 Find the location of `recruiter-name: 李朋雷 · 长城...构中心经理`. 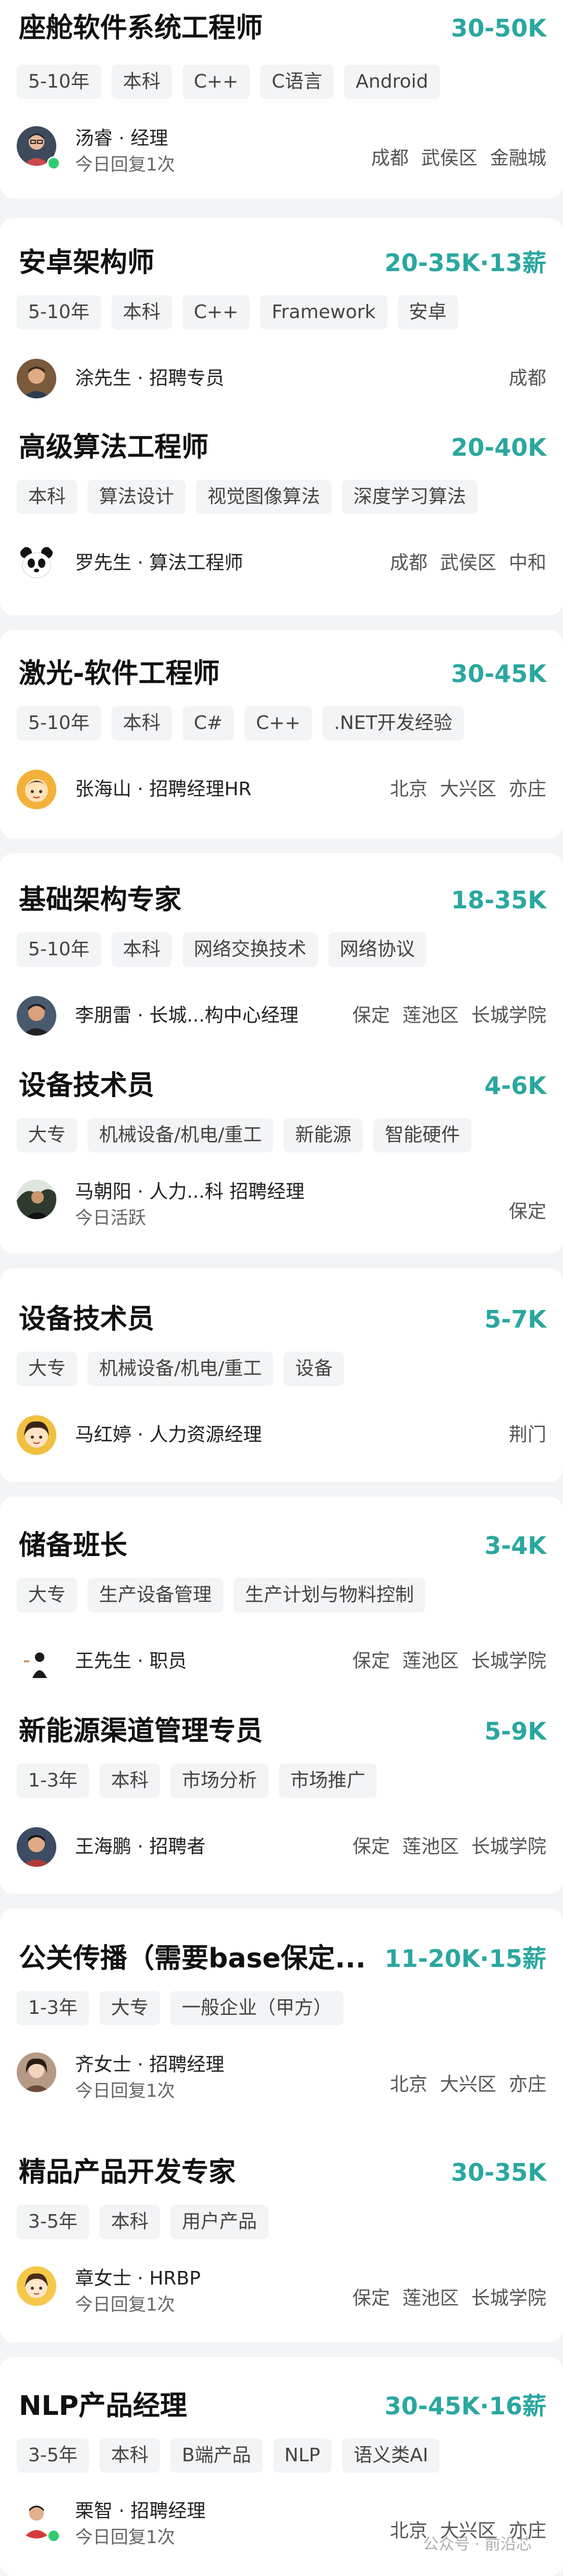

recruiter-name: 李朋雷 · 长城...构中心经理 is located at coordinates (187, 1015).